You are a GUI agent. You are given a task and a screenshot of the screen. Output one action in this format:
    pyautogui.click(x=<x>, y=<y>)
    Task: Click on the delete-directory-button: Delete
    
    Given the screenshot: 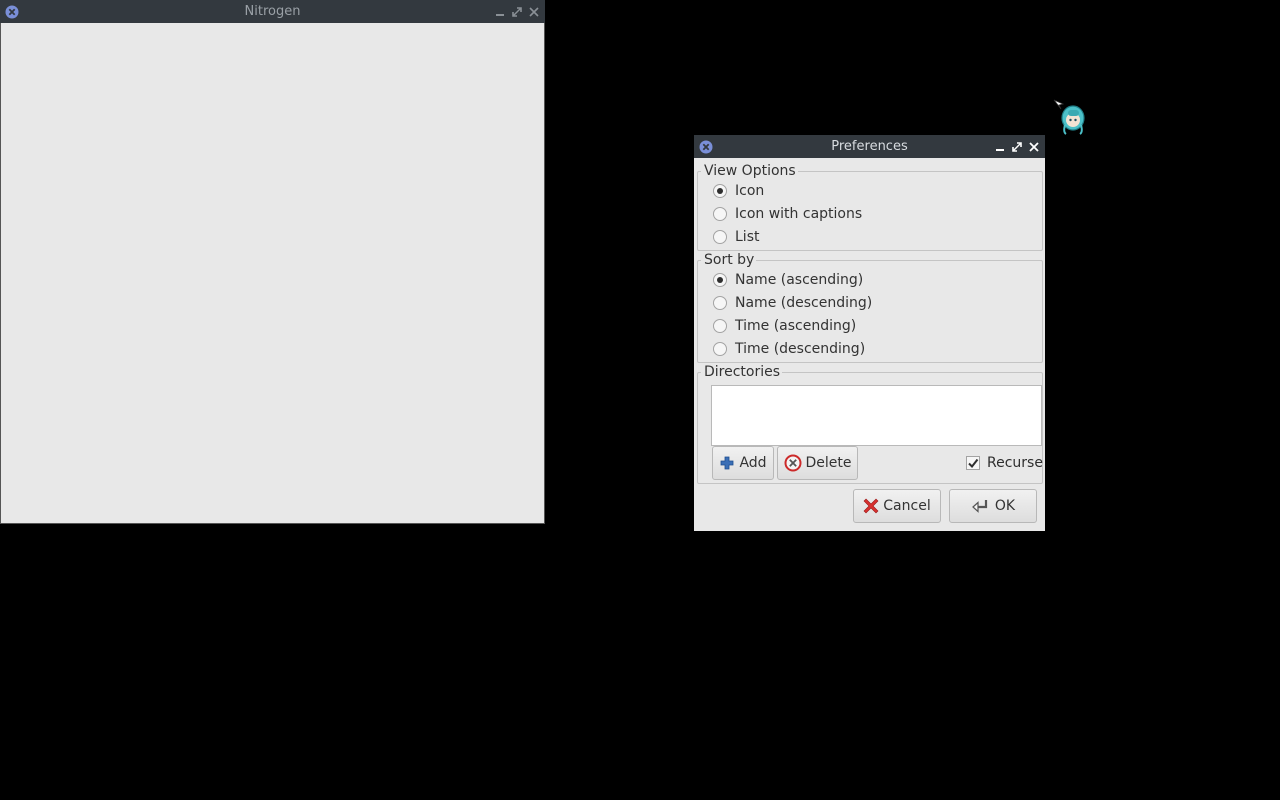 What is the action you would take?
    pyautogui.click(x=817, y=463)
    